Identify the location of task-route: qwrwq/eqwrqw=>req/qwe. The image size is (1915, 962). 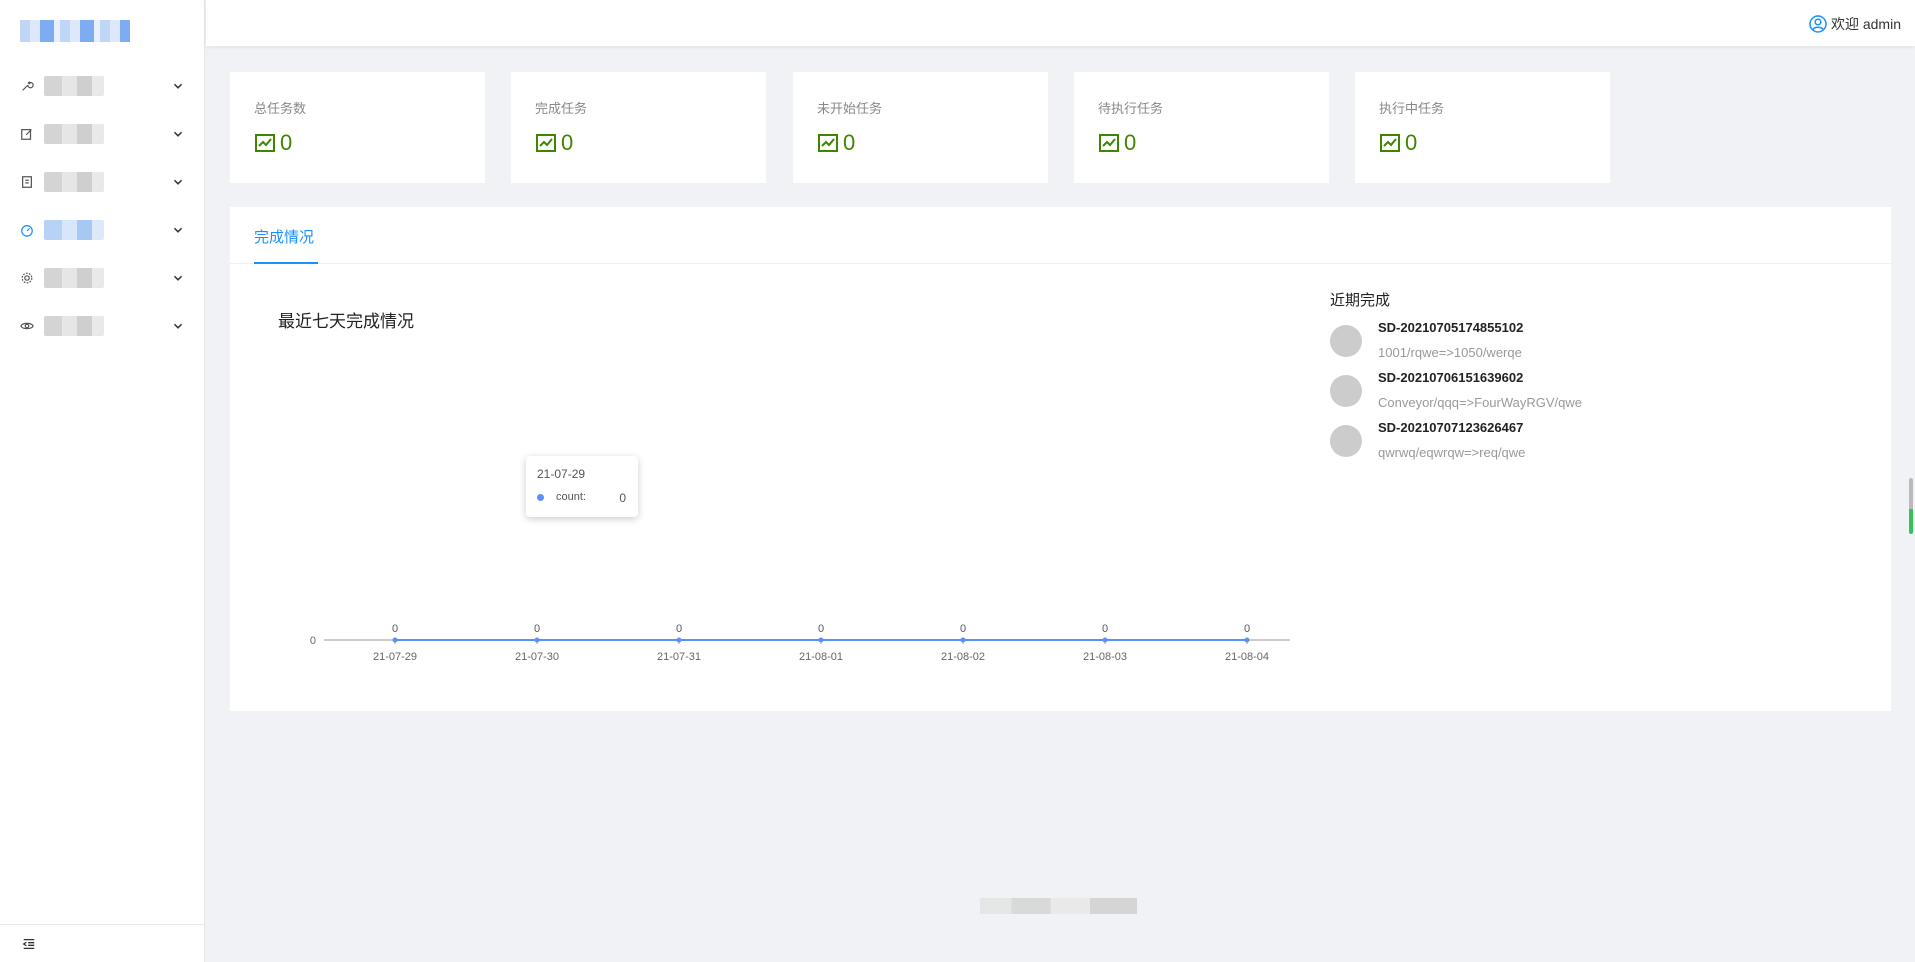
(1452, 452).